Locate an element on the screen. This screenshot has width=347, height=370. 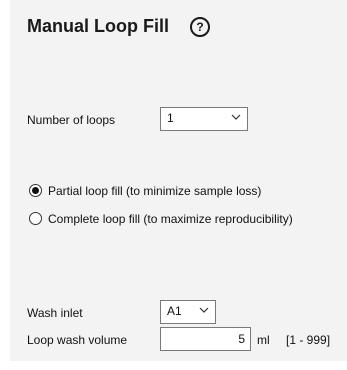
wash-inlet-select: A1 is located at coordinates (188, 312).